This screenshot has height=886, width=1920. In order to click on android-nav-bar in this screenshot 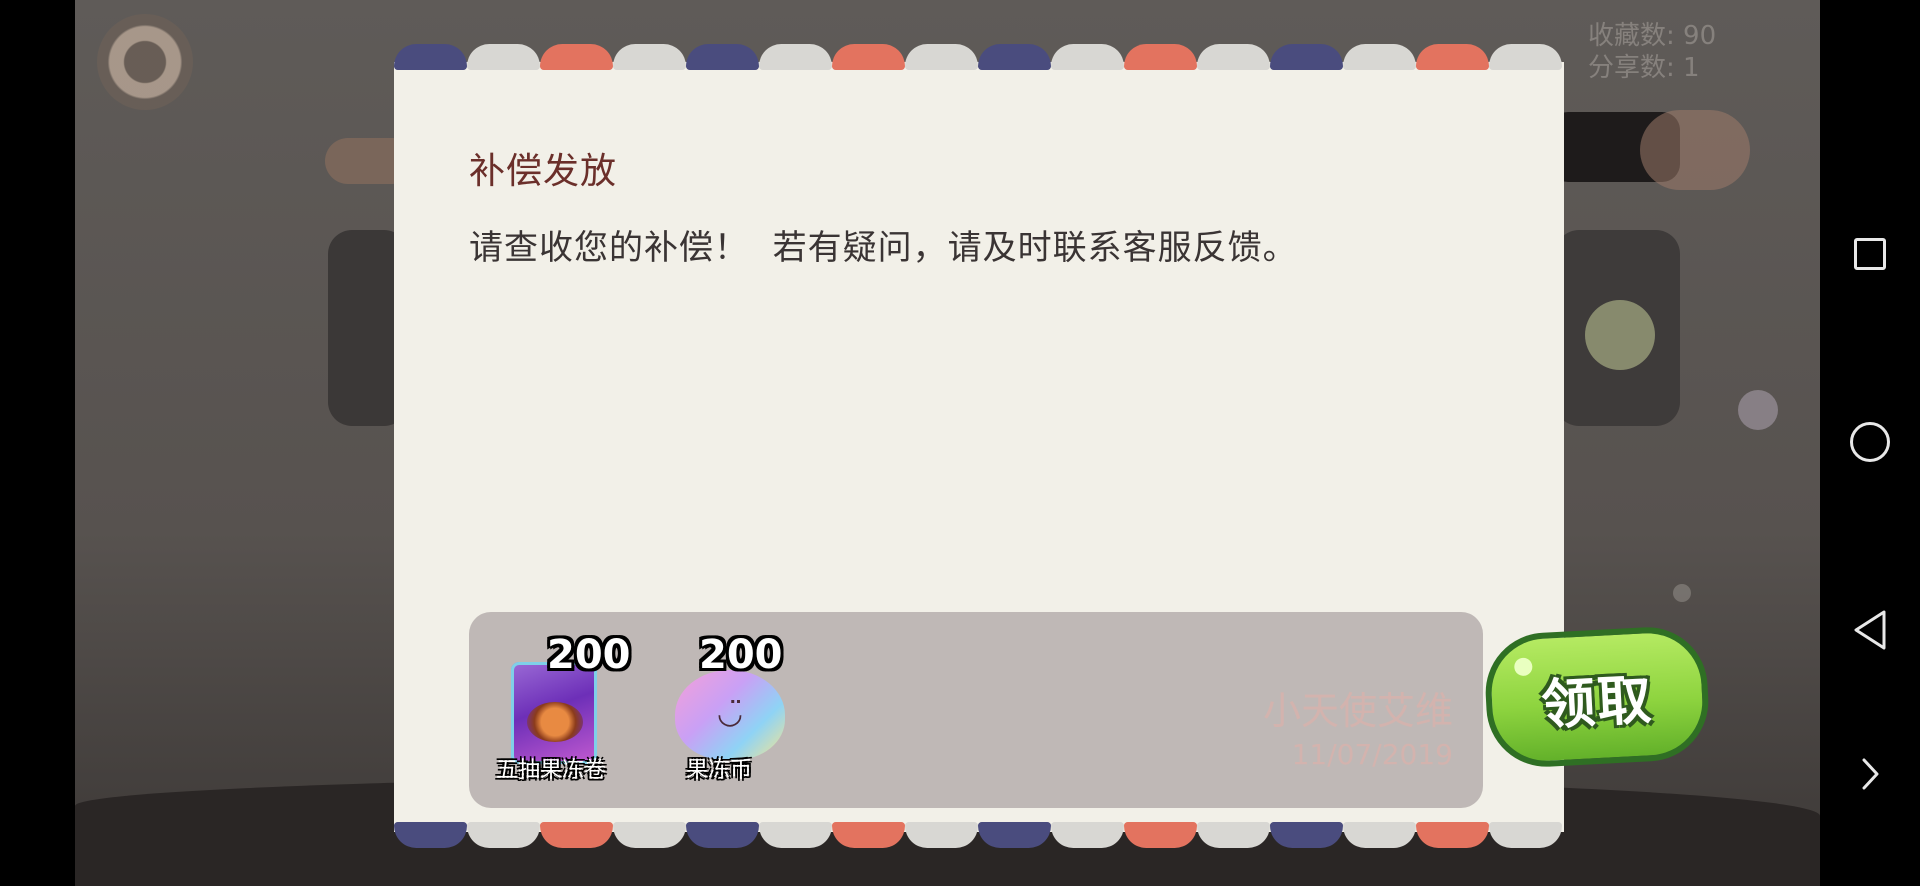, I will do `click(1870, 443)`.